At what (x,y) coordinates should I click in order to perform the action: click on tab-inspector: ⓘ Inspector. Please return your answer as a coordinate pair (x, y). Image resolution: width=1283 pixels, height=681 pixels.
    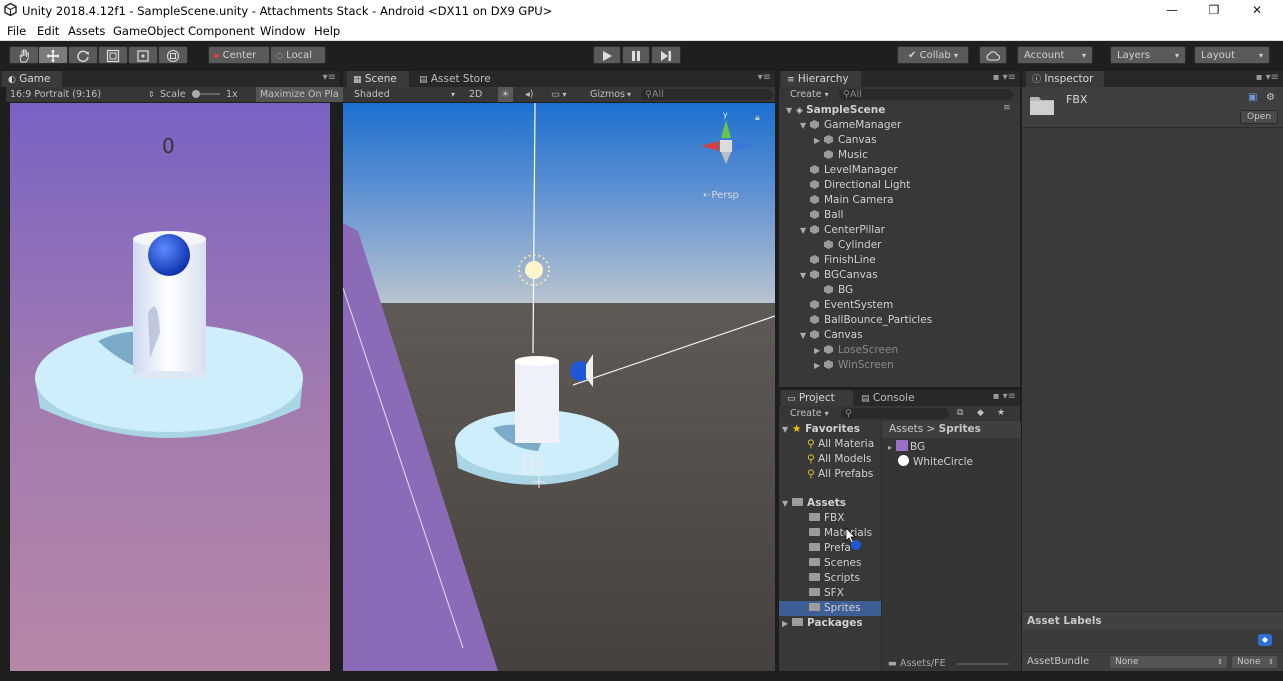
    Looking at the image, I should click on (1065, 79).